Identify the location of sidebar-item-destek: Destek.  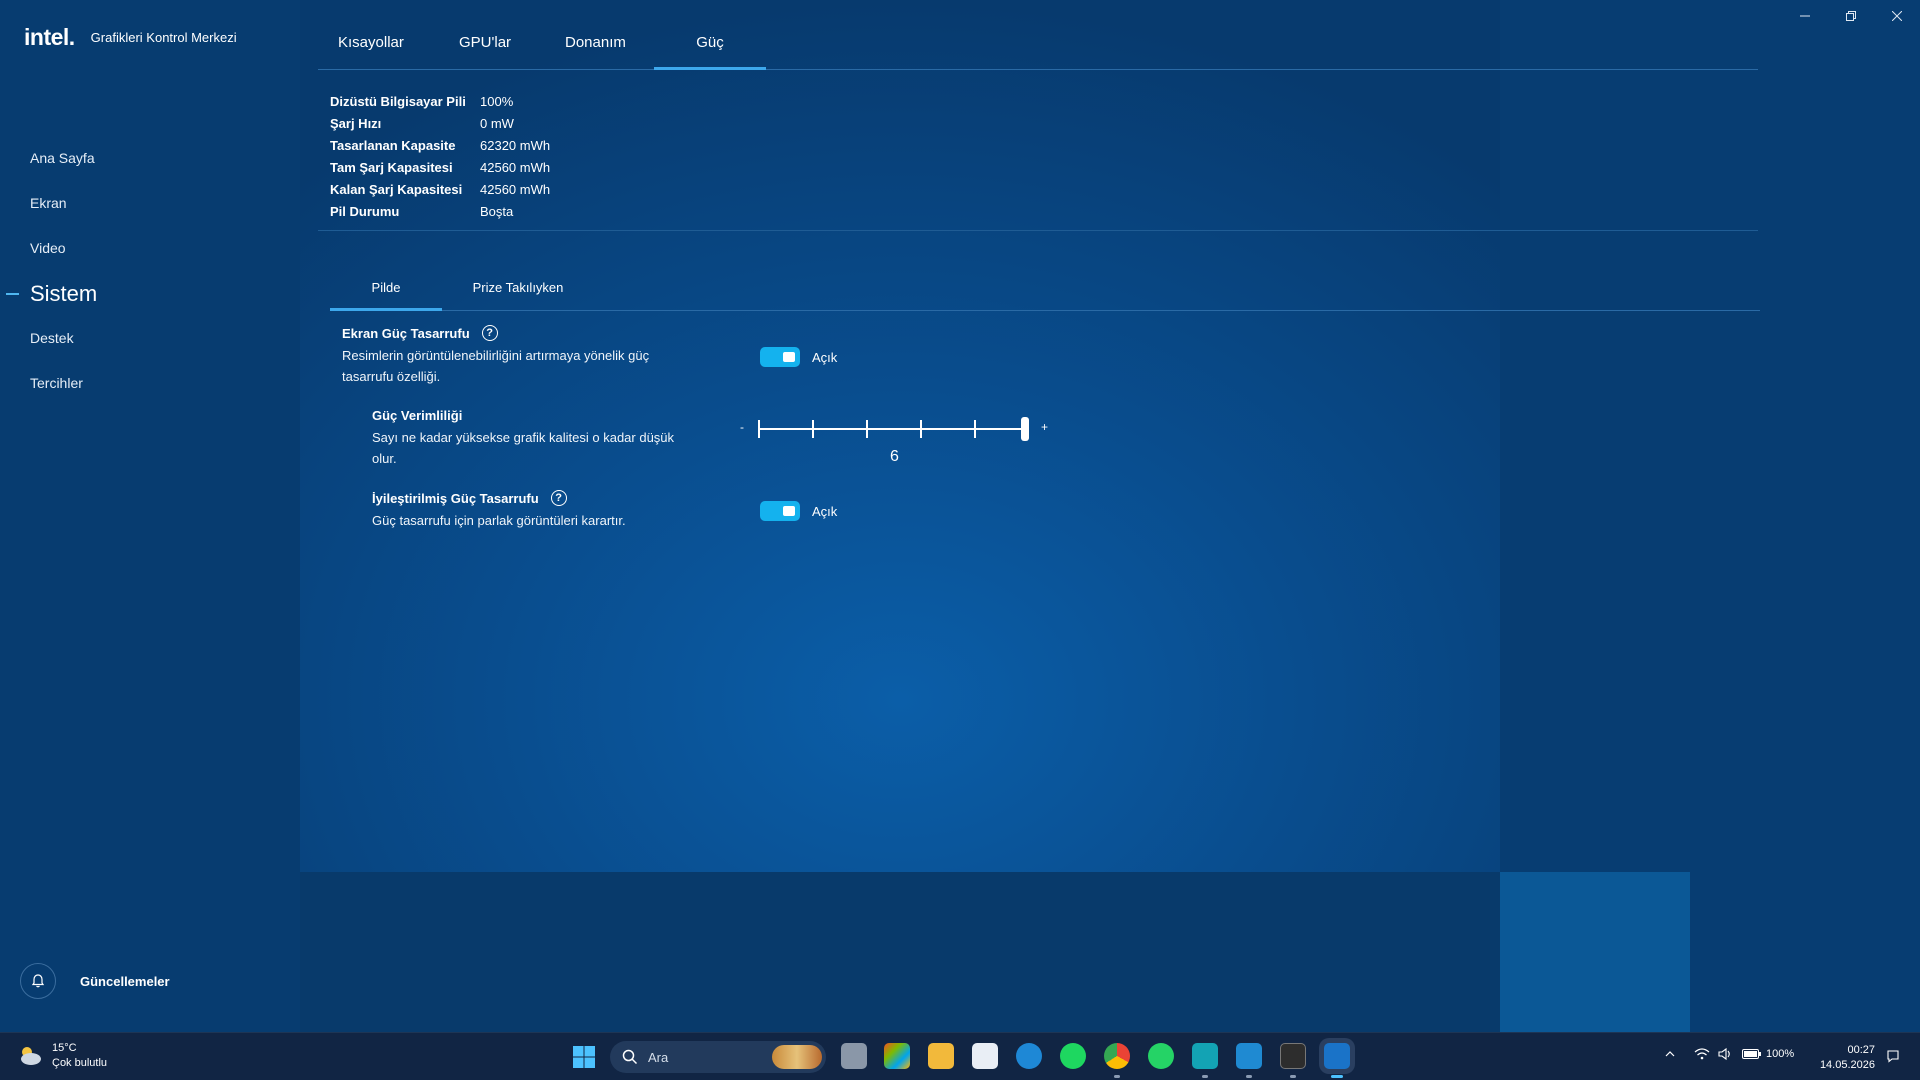
(150, 338).